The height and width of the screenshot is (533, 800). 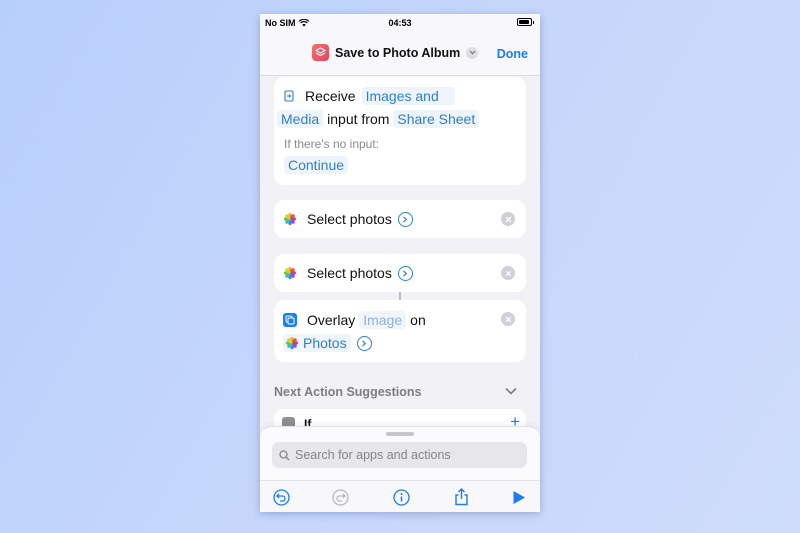 I want to click on overlay-target-token: Photos, so click(x=317, y=343).